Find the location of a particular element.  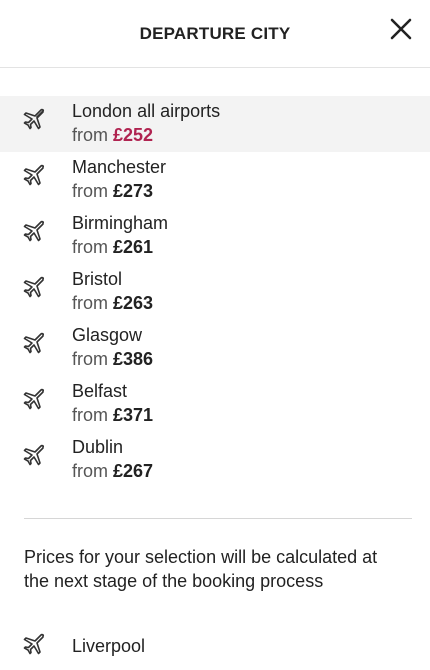

city-price: £267 is located at coordinates (133, 471).